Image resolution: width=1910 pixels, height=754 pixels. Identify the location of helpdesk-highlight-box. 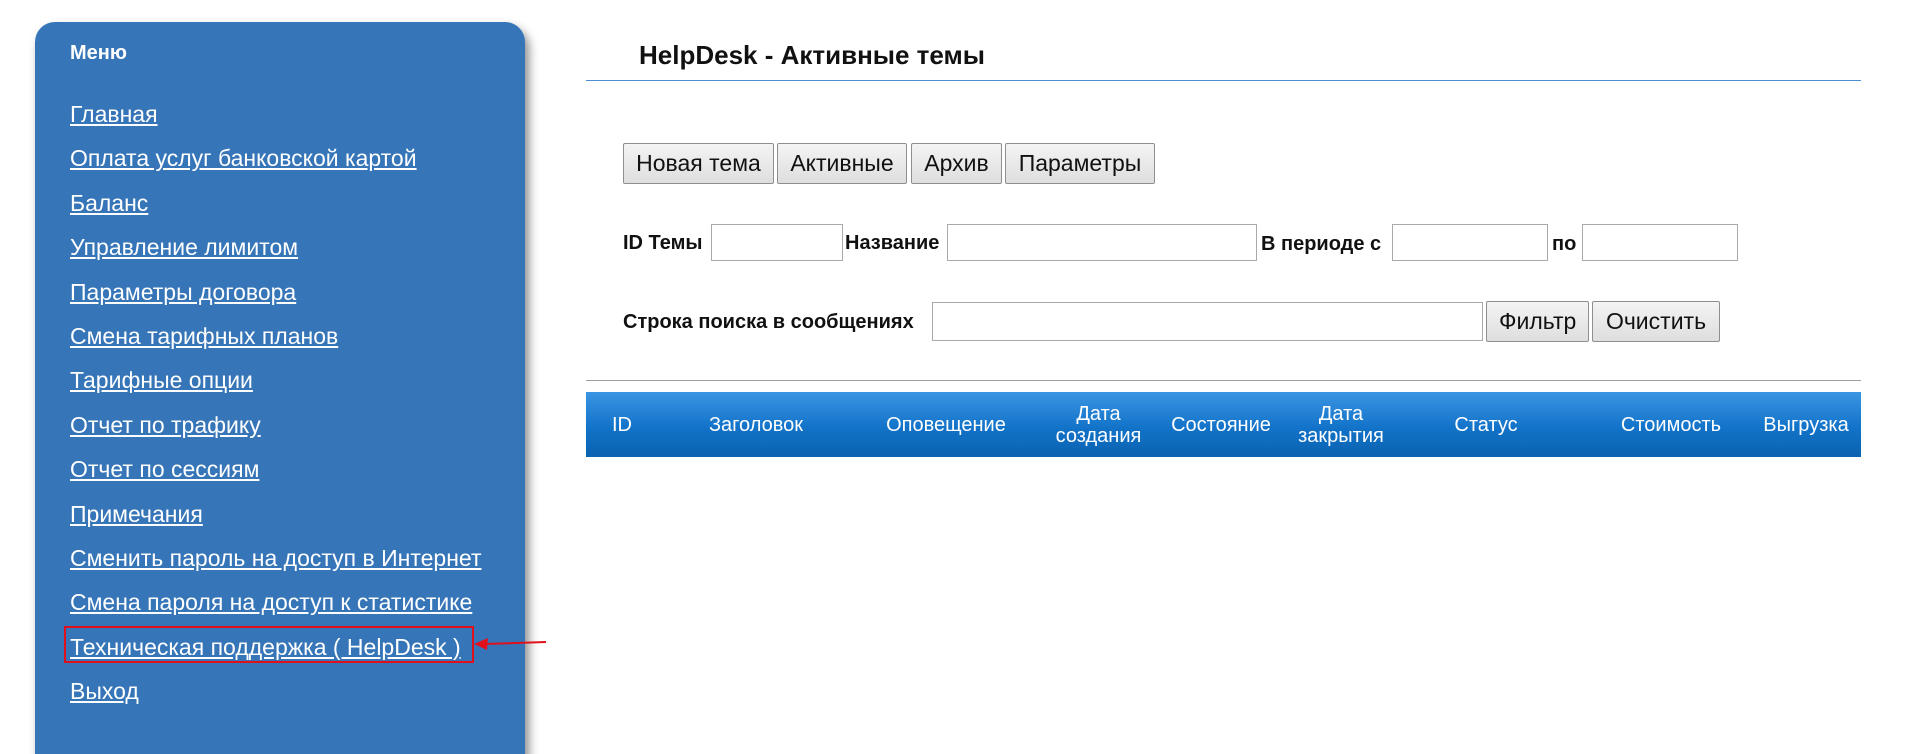
(269, 644).